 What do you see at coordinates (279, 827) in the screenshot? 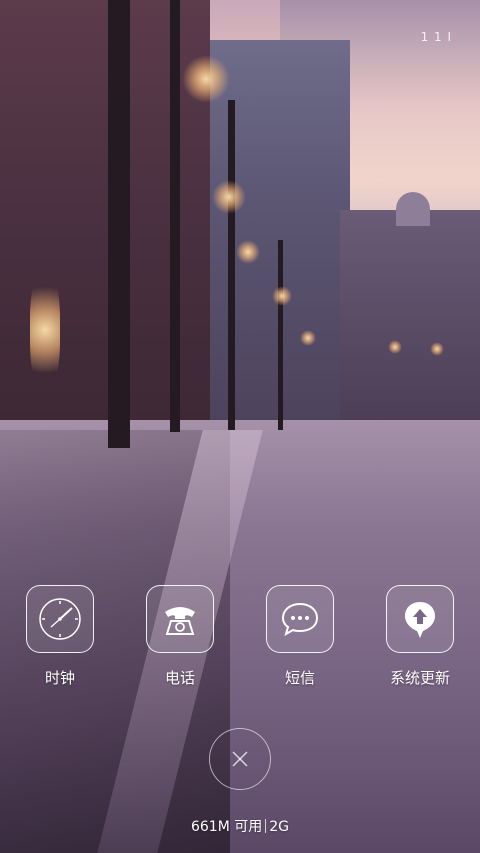
I see `memory-total: 2G` at bounding box center [279, 827].